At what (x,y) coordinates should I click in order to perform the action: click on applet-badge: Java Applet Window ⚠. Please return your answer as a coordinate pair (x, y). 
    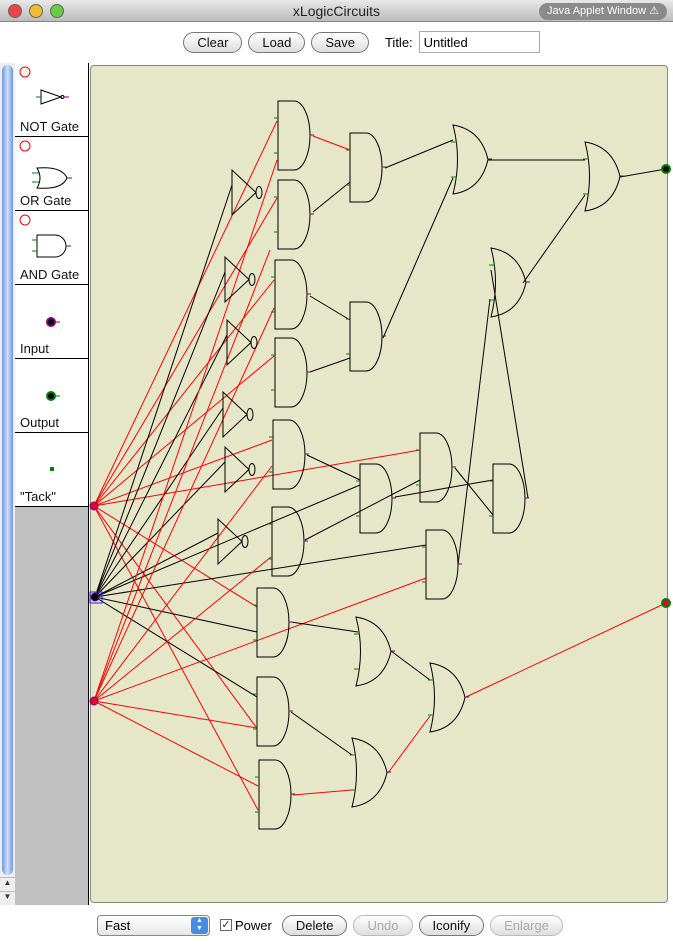
    Looking at the image, I should click on (603, 11).